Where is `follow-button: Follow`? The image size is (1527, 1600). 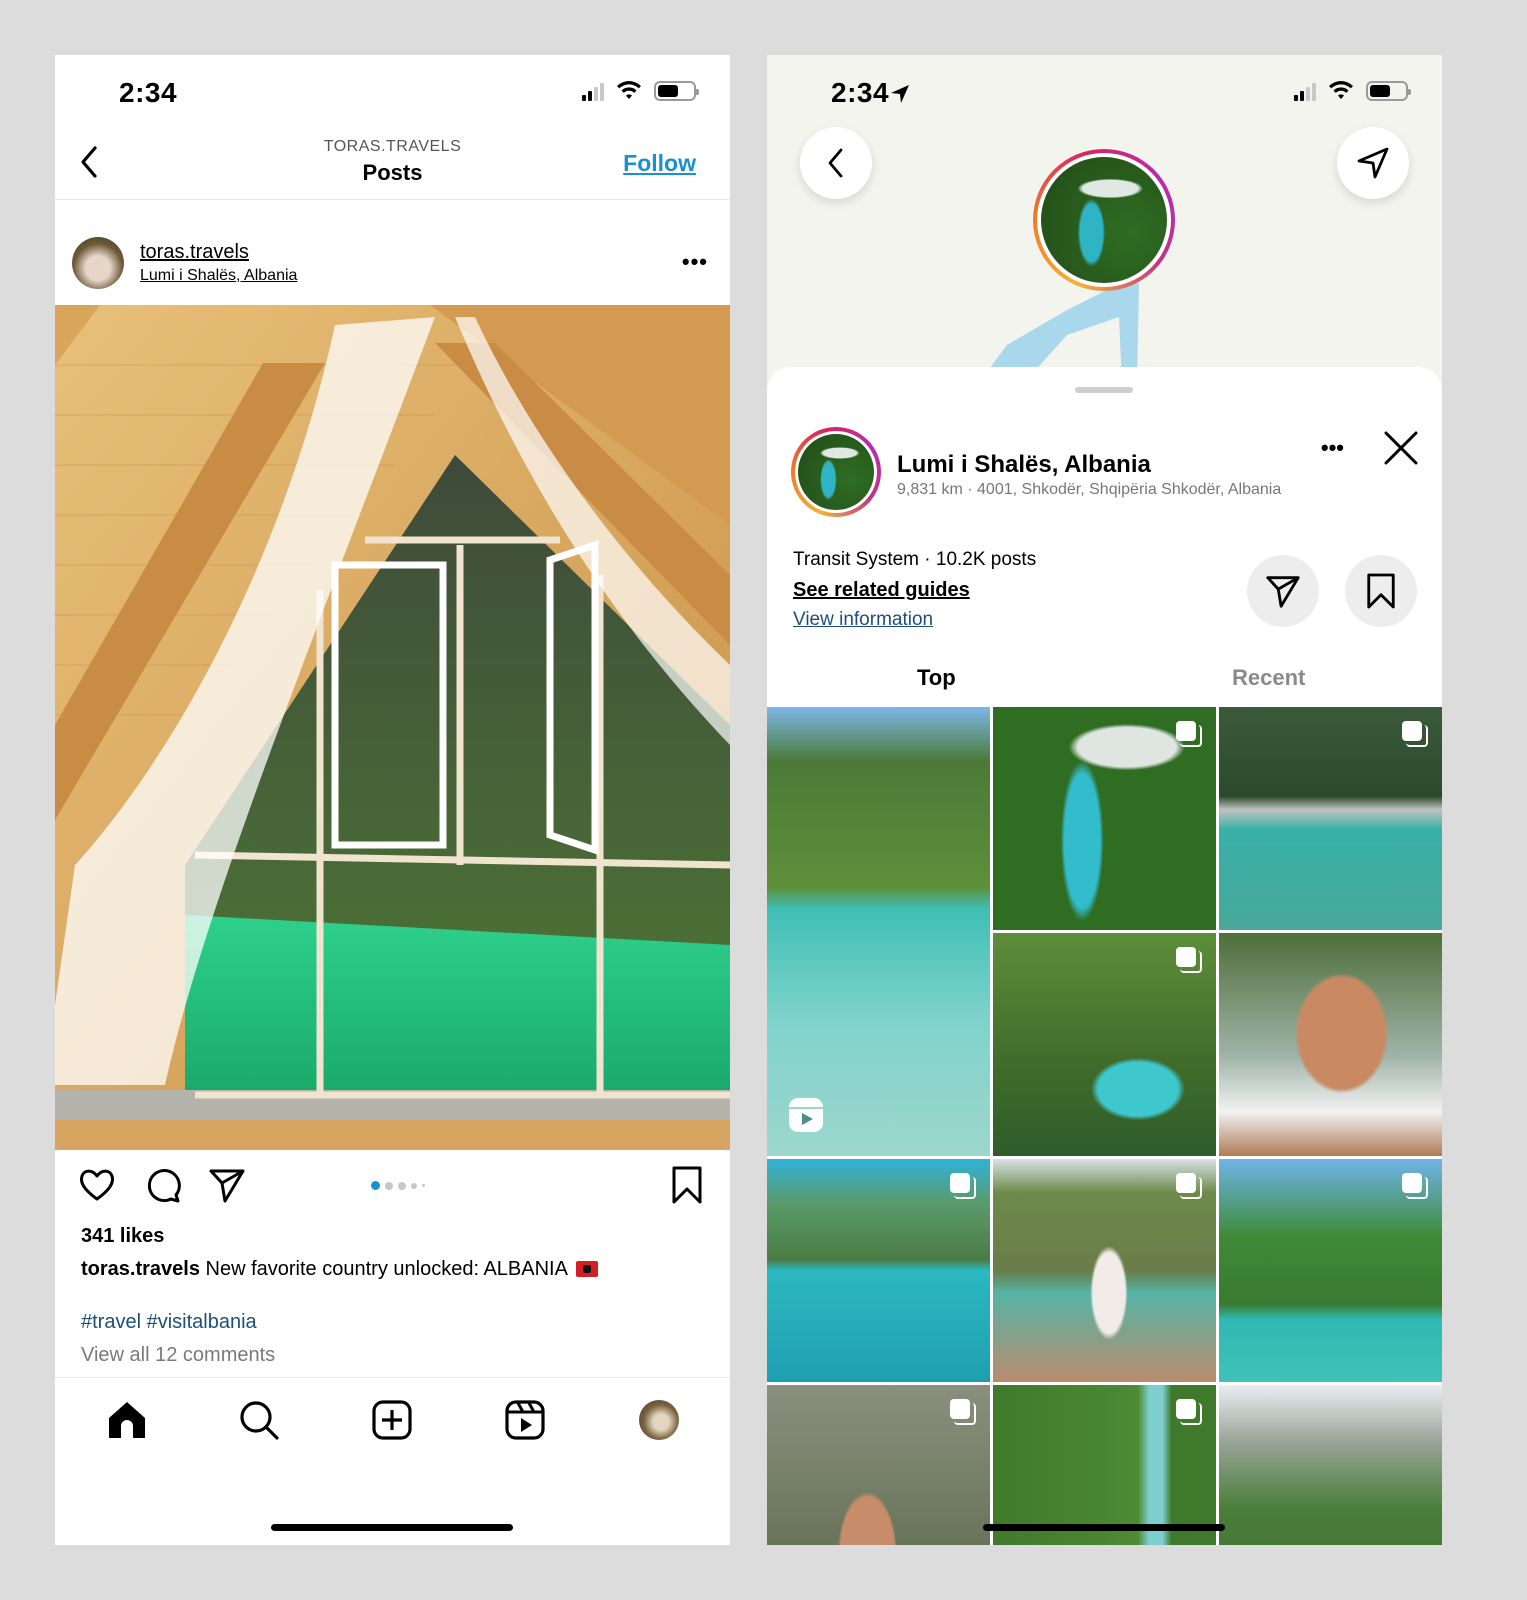
follow-button: Follow is located at coordinates (659, 163).